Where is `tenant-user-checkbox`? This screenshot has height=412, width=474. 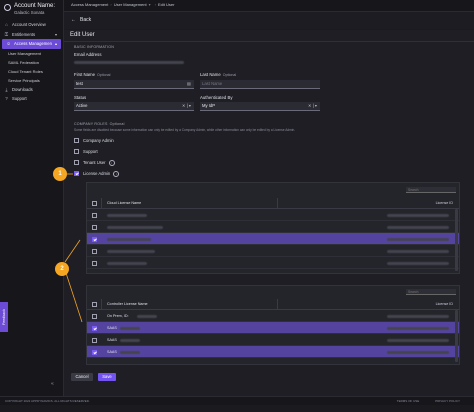 tenant-user-checkbox is located at coordinates (76, 162).